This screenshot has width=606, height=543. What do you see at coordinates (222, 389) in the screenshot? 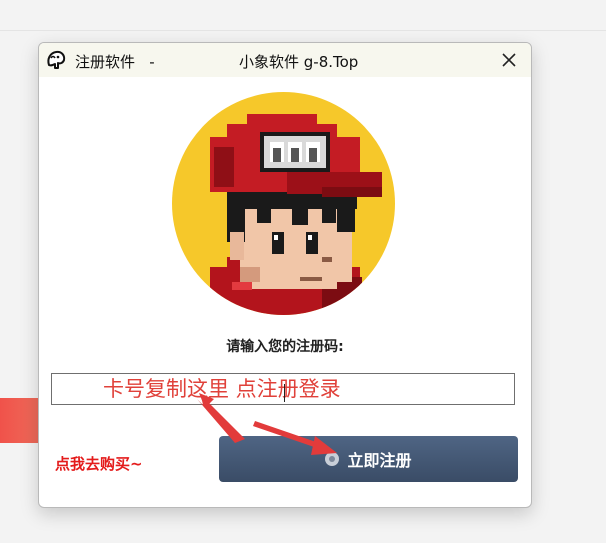
I see `input-annotation-text: 卡号复制这里 点注册登录` at bounding box center [222, 389].